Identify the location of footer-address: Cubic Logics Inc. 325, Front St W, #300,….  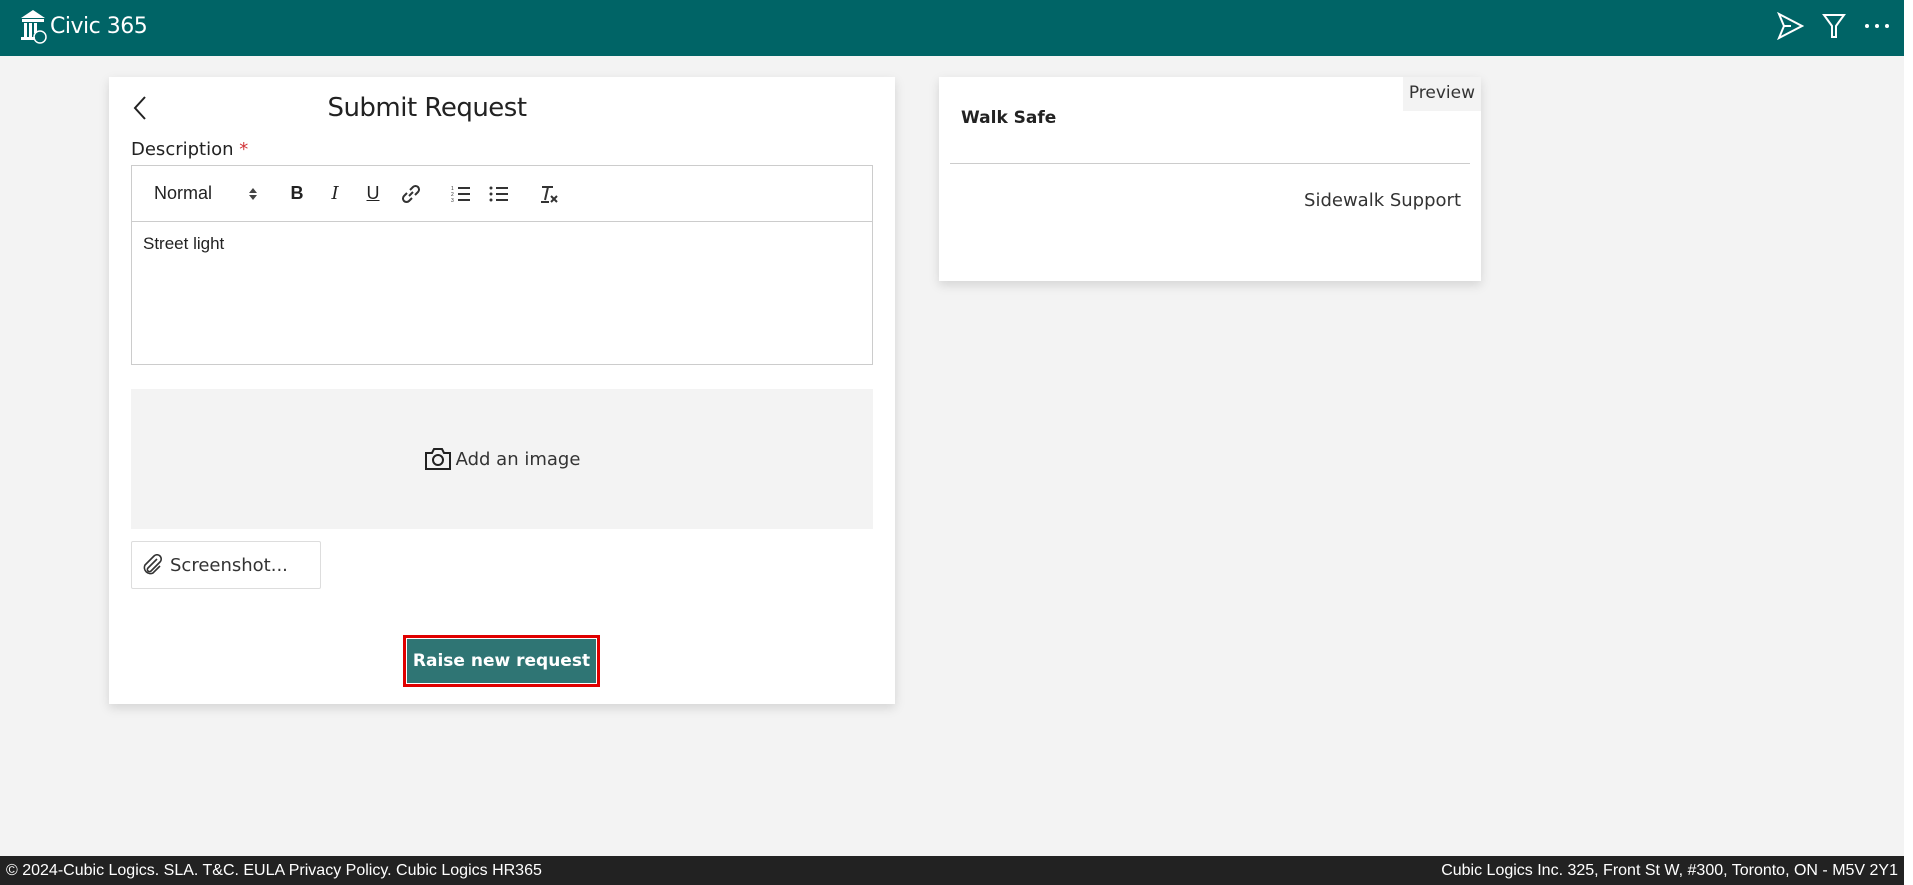
(1669, 870).